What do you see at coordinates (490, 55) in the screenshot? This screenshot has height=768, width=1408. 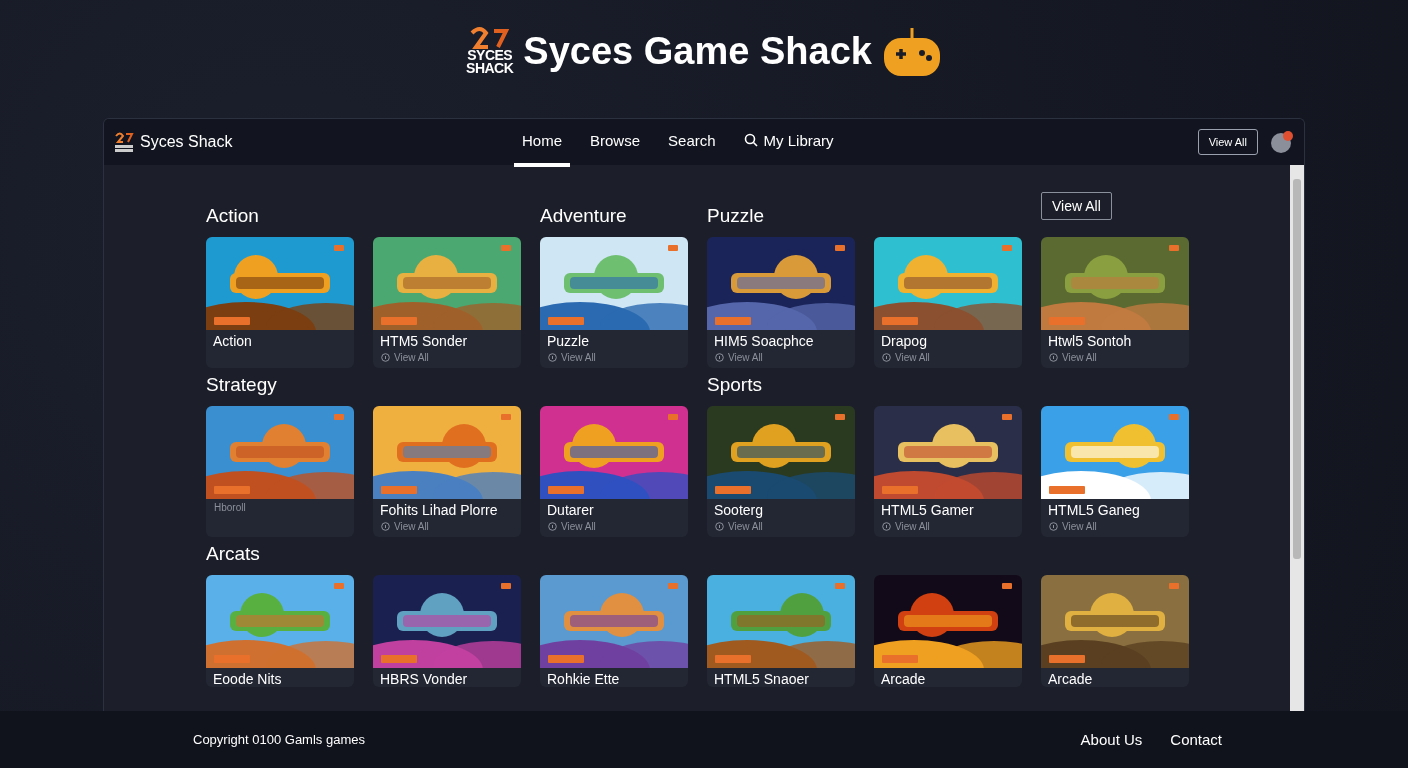 I see `logo-text: SYCES` at bounding box center [490, 55].